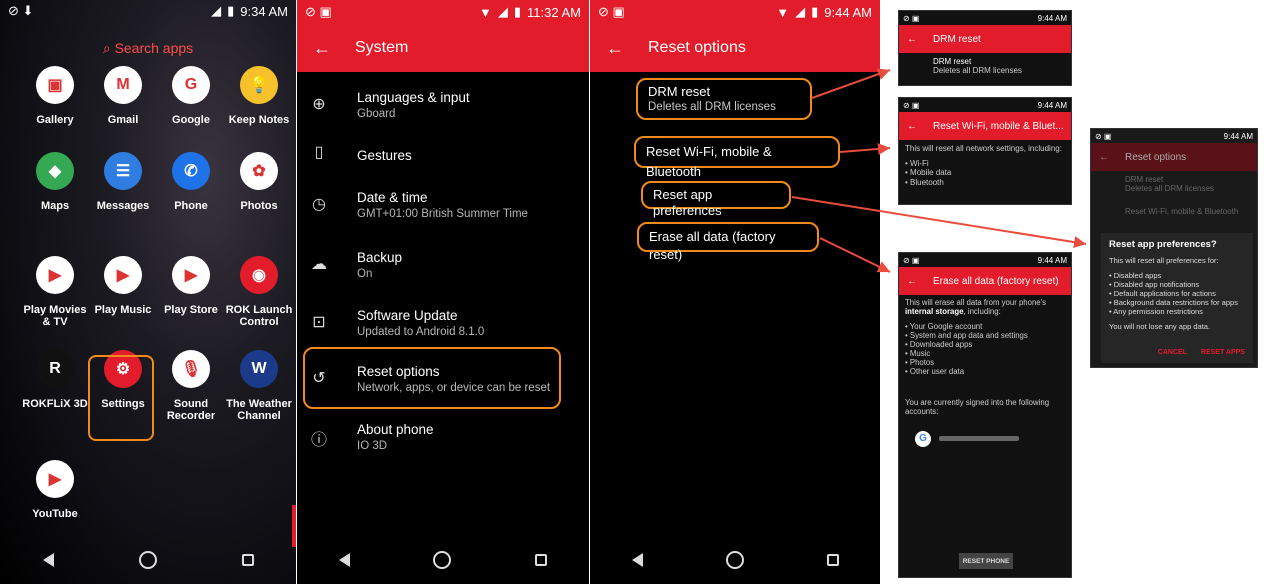 The image size is (1264, 584). I want to click on annotation-arrows, so click(939, 170).